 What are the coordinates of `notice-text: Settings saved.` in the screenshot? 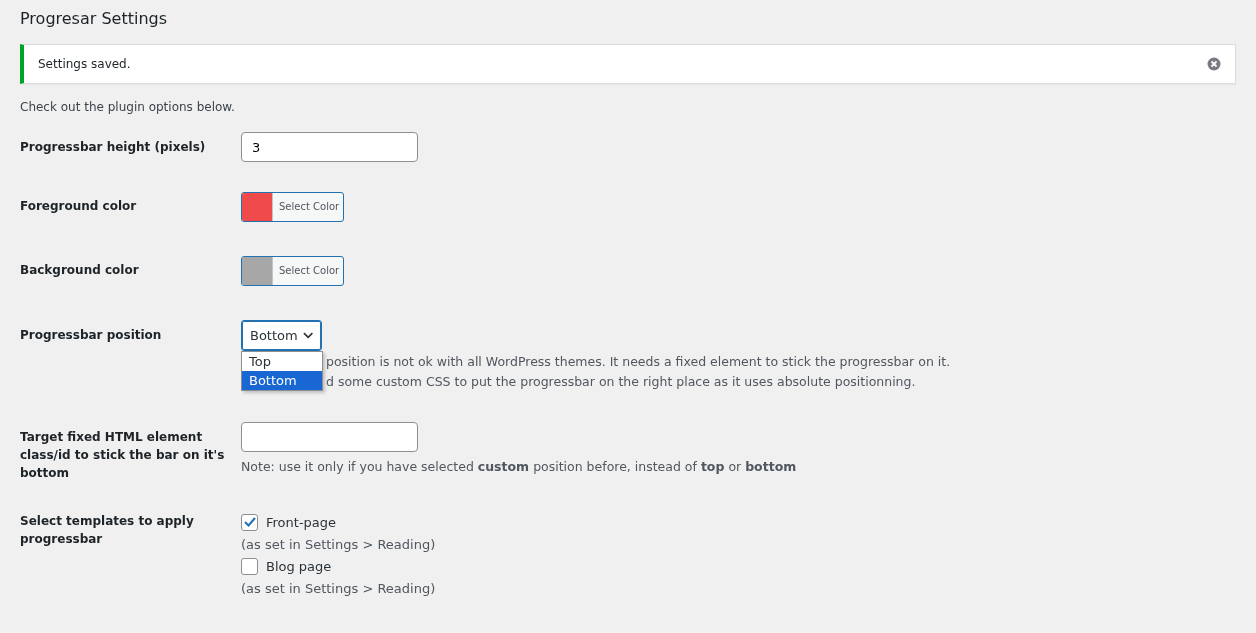 It's located at (84, 64).